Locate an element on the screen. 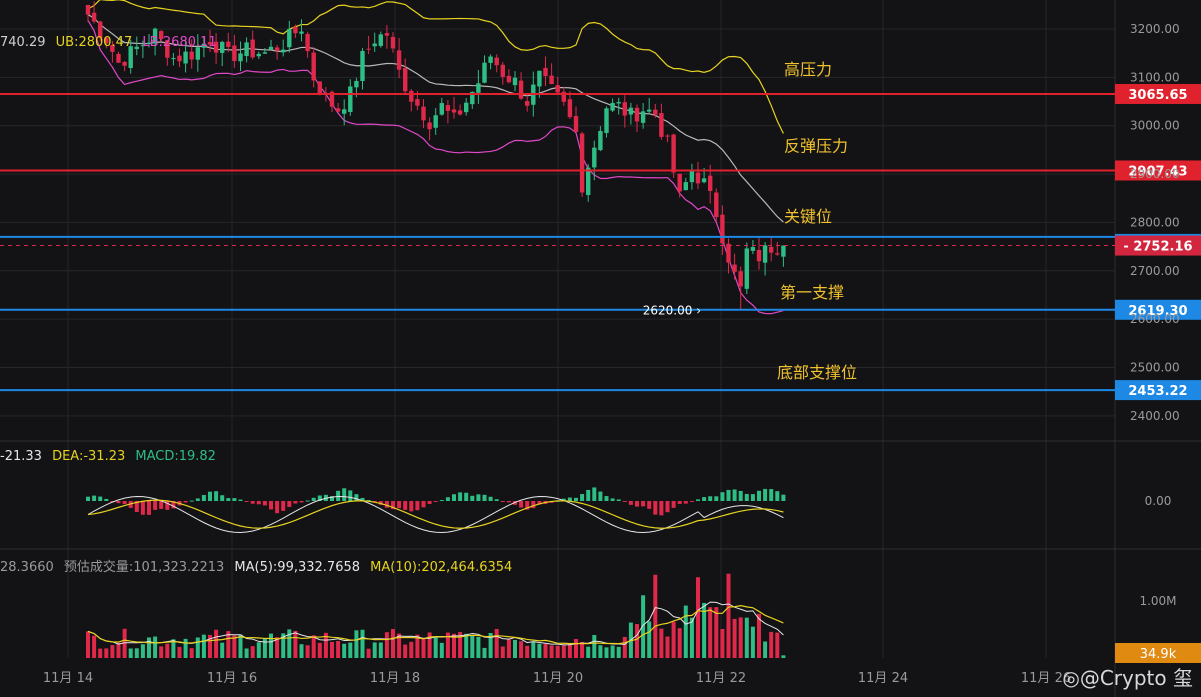 Image resolution: width=1201 pixels, height=697 pixels. macd-hist-value: MACD:19.82 is located at coordinates (175, 456).